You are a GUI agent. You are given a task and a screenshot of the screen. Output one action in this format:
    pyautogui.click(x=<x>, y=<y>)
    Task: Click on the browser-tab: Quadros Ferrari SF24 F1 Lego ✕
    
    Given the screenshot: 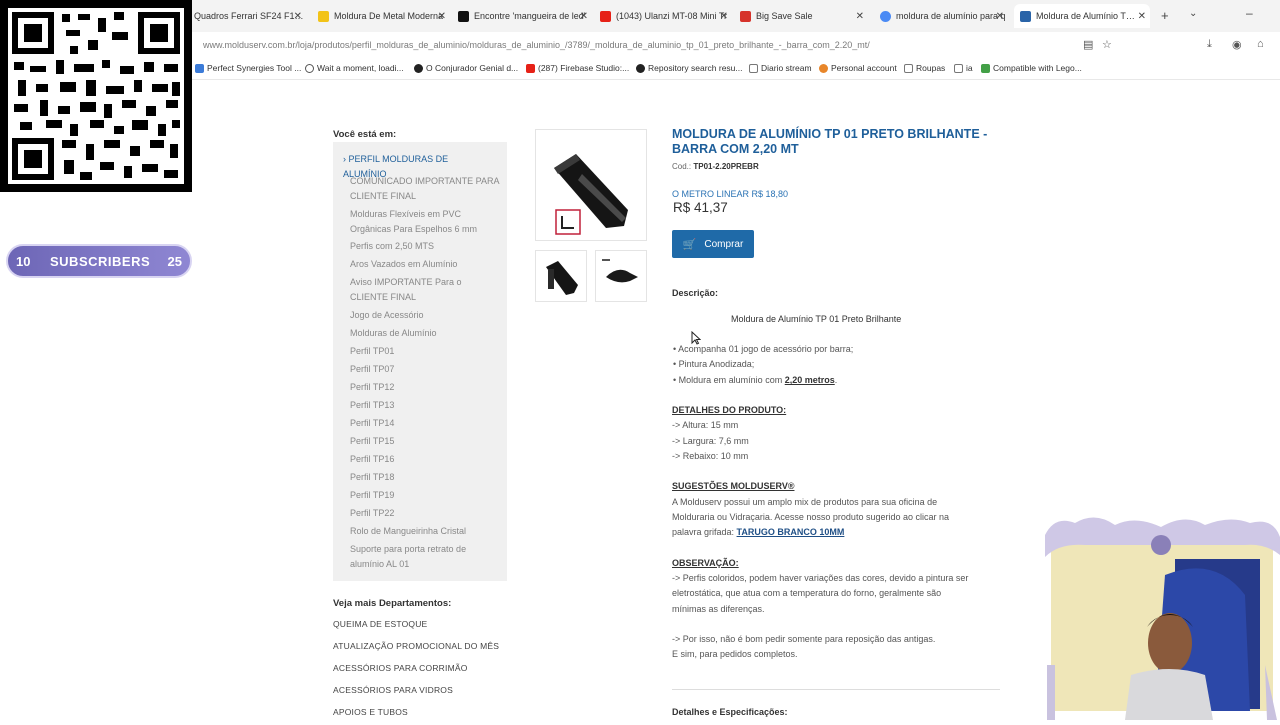 What is the action you would take?
    pyautogui.click(x=250, y=16)
    